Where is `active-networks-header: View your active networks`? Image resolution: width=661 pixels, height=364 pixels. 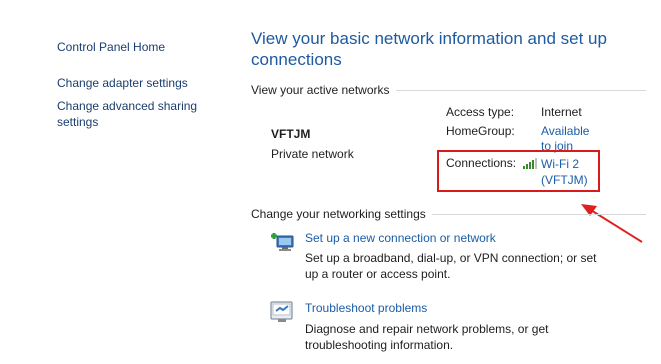 active-networks-header: View your active networks is located at coordinates (448, 90).